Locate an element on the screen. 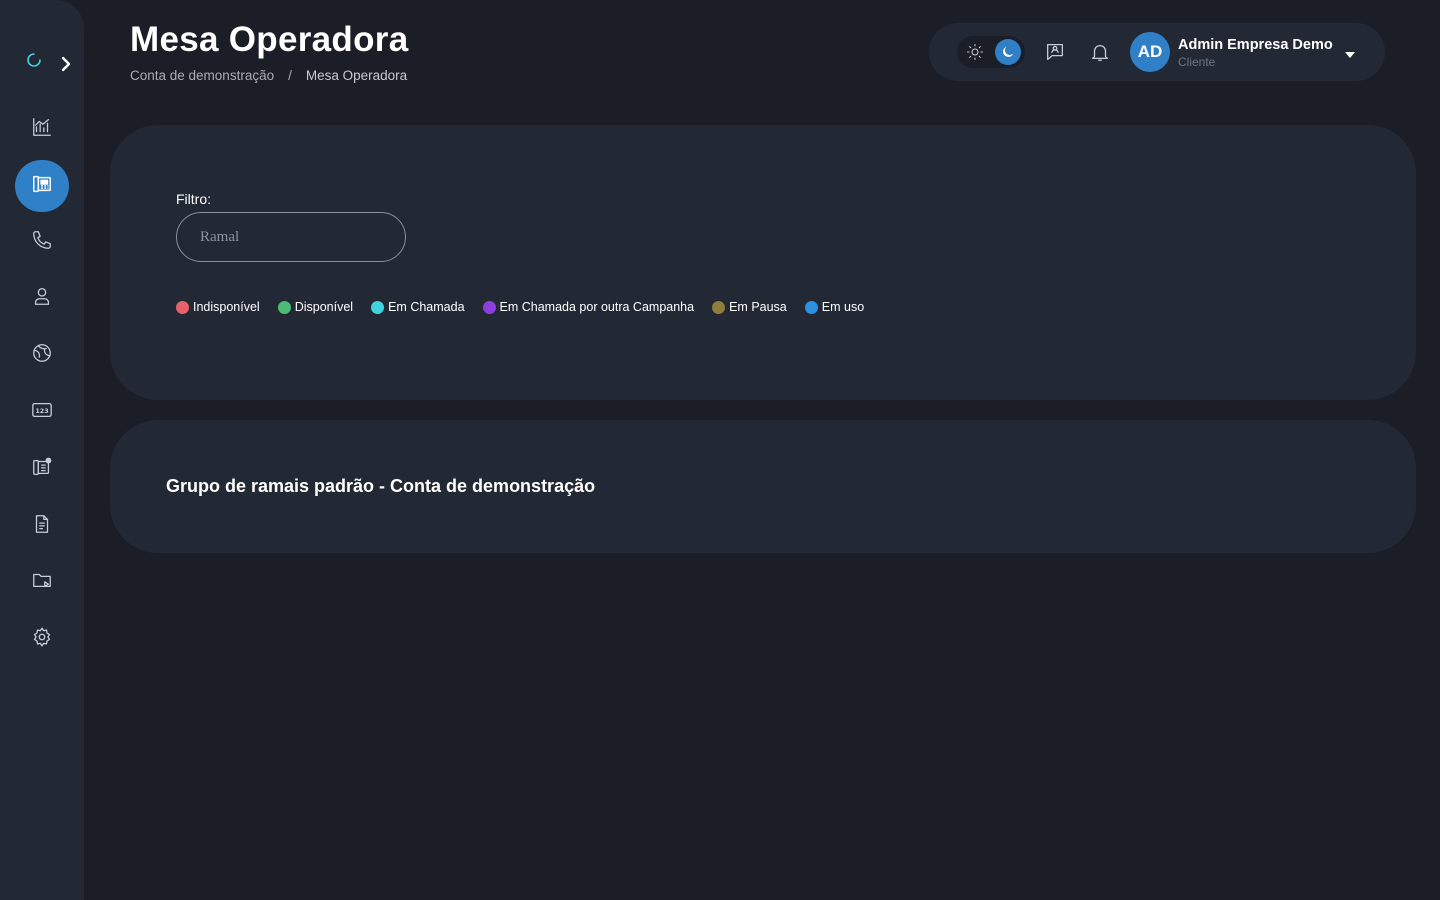 The width and height of the screenshot is (1440, 900). sidebar-item-recordings is located at coordinates (42, 582).